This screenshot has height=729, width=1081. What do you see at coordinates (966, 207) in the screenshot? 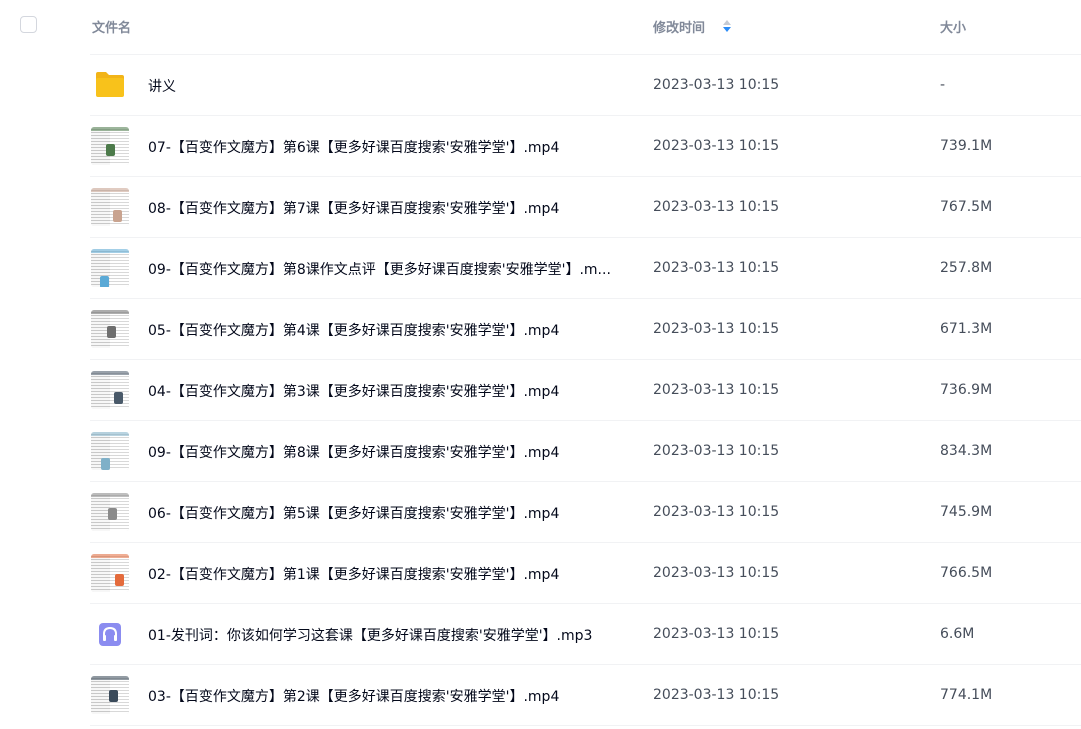
I see `file-size: 767.5M` at bounding box center [966, 207].